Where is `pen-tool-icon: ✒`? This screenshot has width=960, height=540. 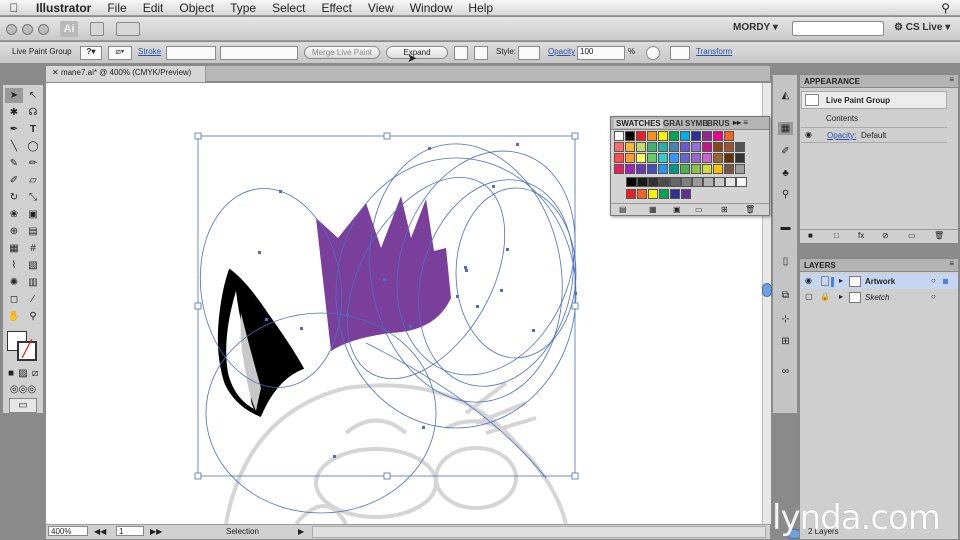
pen-tool-icon: ✒ is located at coordinates (14, 129).